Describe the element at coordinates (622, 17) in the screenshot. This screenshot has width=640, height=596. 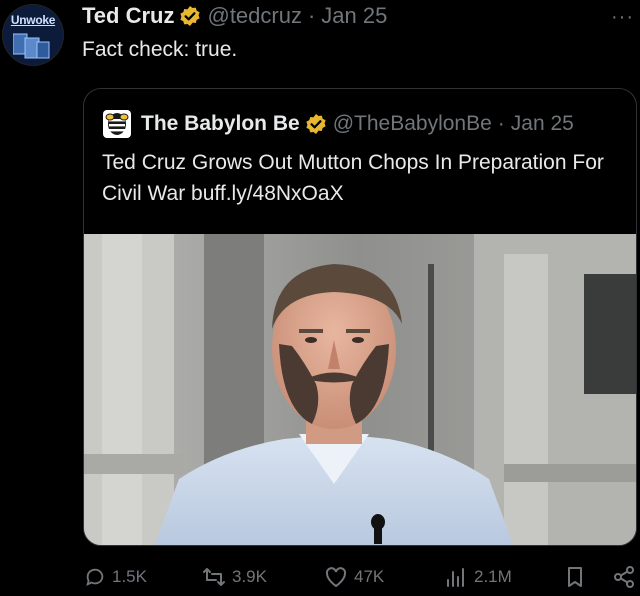
I see `more-options-icon: ···` at that location.